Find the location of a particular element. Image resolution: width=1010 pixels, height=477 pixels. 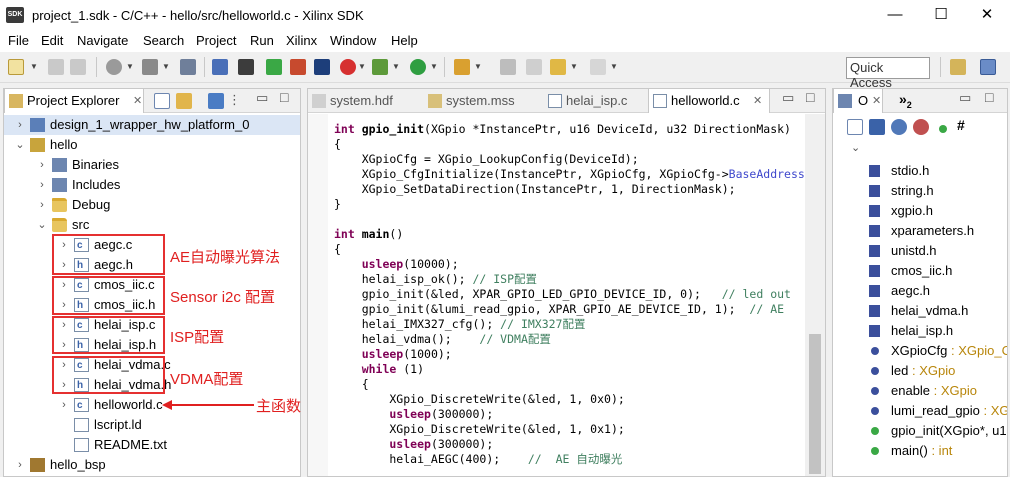

hide-includes-icon: # is located at coordinates (961, 125).